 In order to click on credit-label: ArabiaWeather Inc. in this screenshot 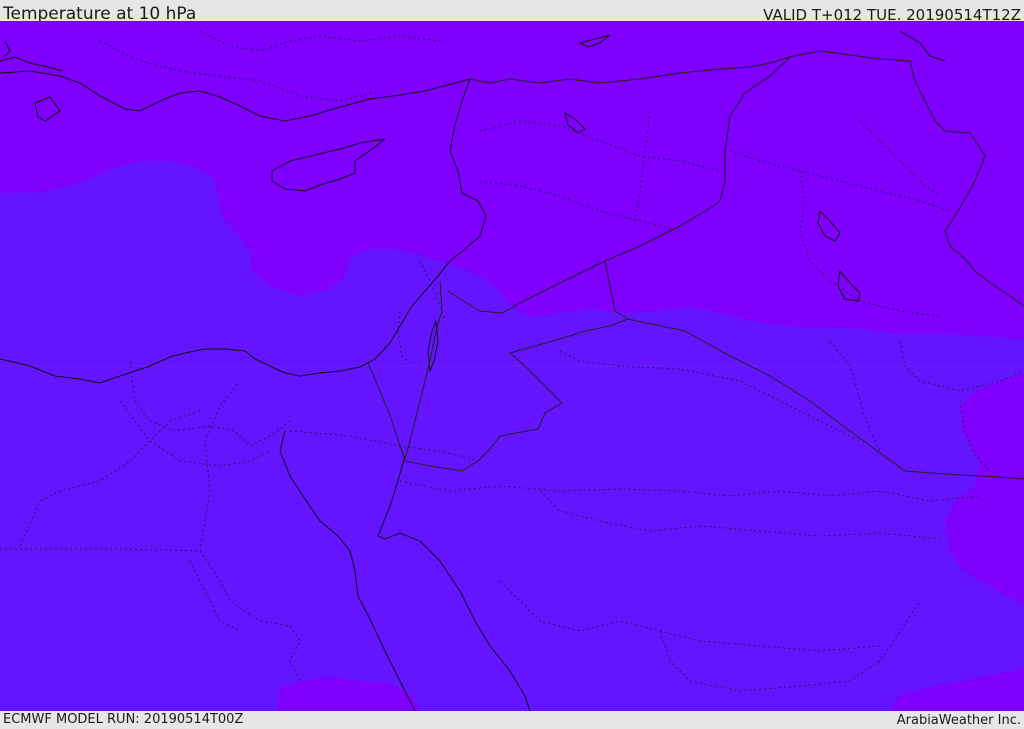, I will do `click(958, 720)`.